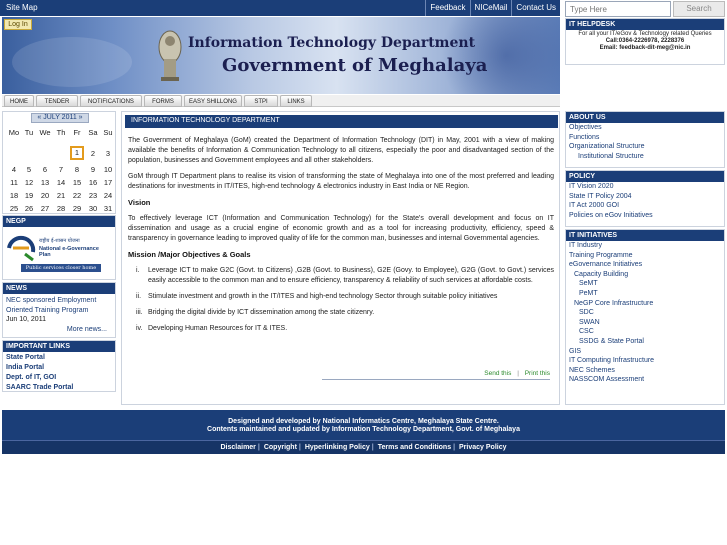  What do you see at coordinates (57, 101) in the screenshot?
I see `menu-item-tender: TENDER` at bounding box center [57, 101].